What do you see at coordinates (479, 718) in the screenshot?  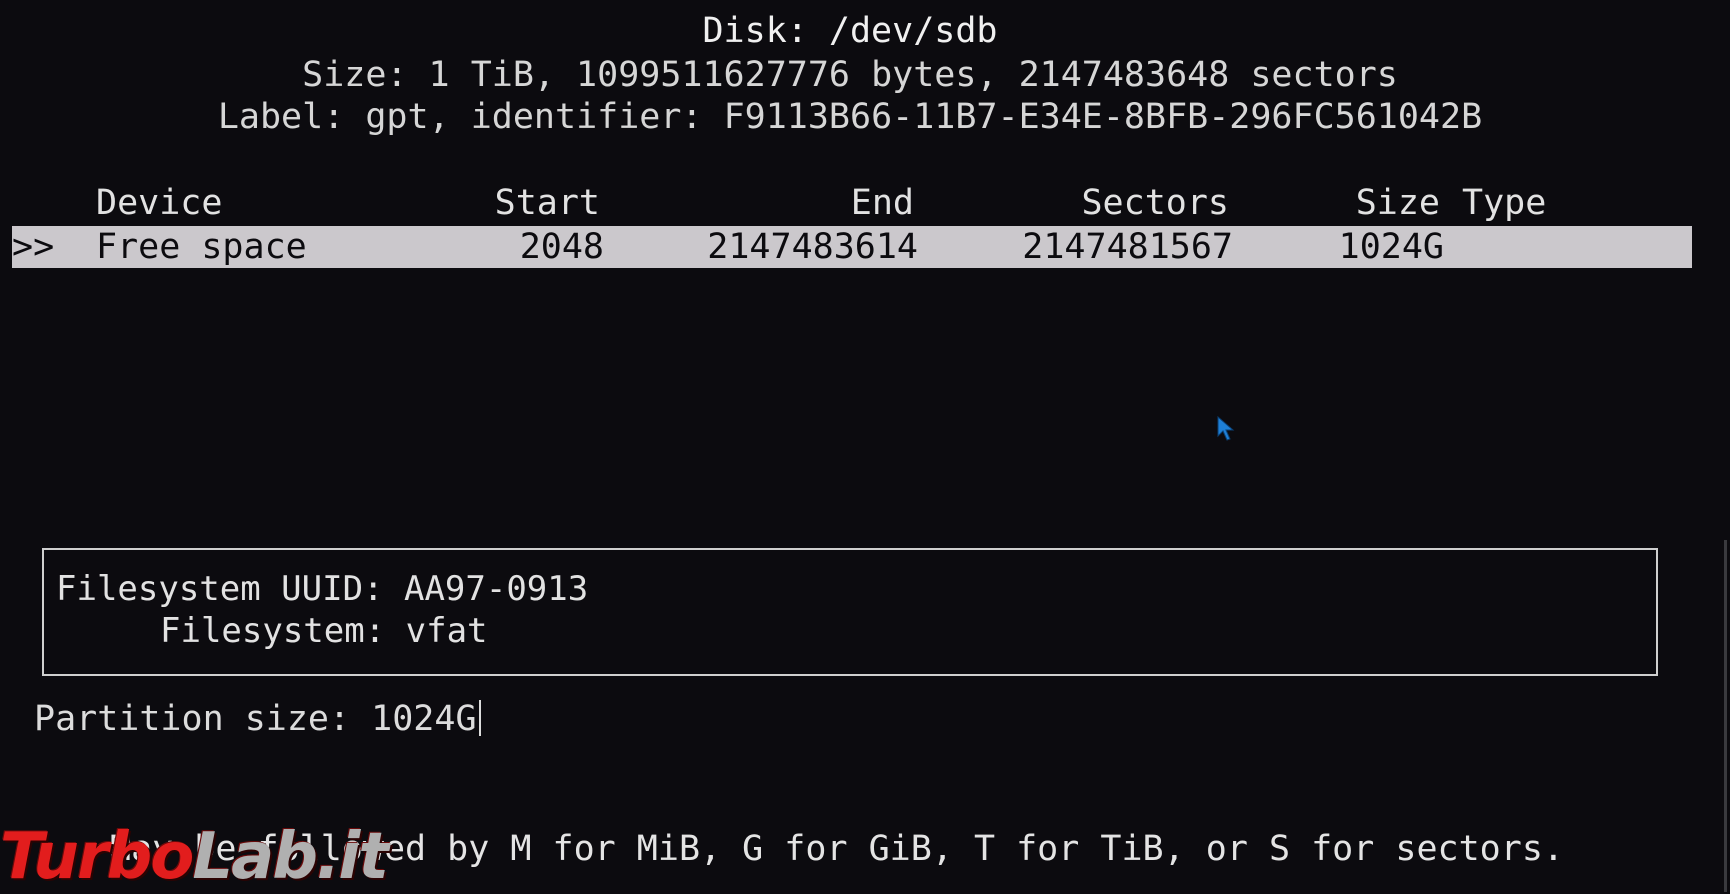 I see `text-caret` at bounding box center [479, 718].